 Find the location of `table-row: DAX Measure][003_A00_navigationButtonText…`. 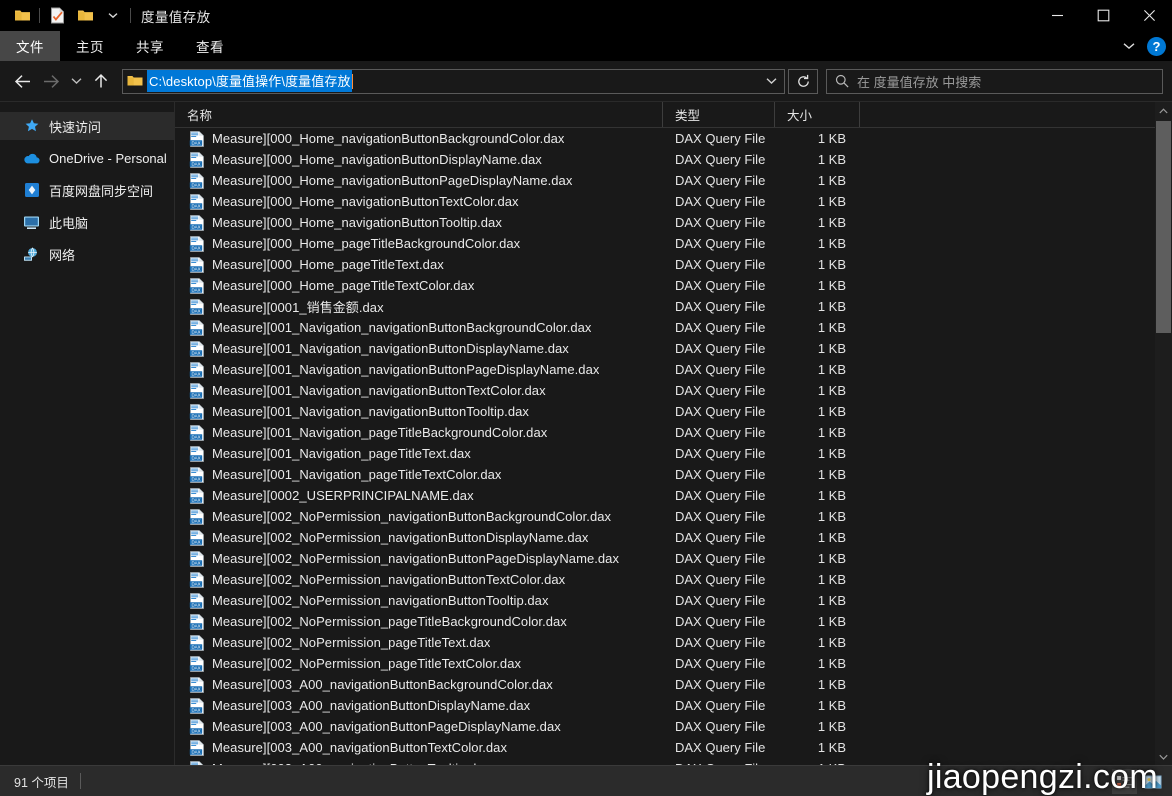

table-row: DAX Measure][003_A00_navigationButtonText… is located at coordinates (673, 747).